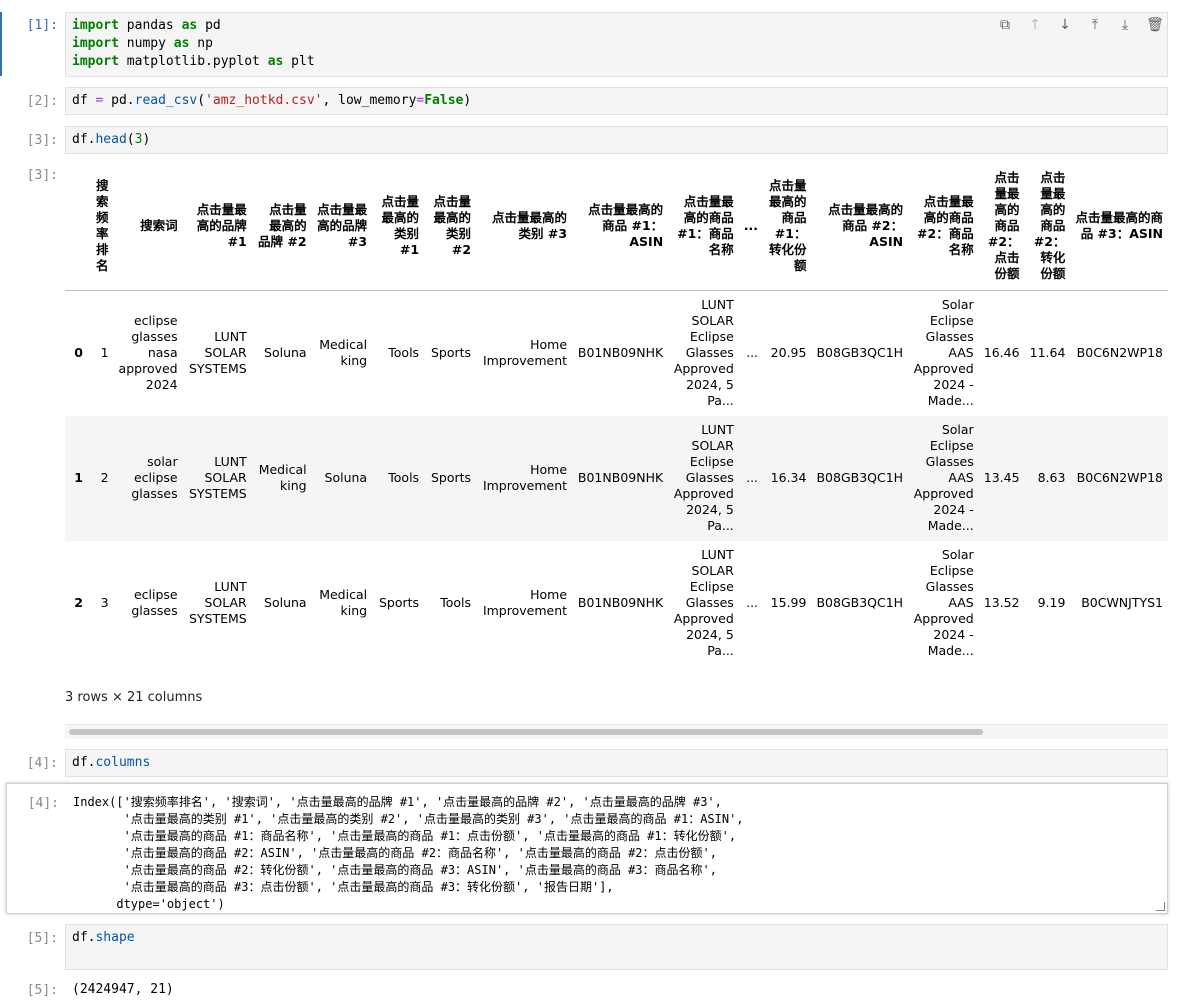 This screenshot has width=1186, height=1004. I want to click on table-cell: 16.46, so click(1001, 353).